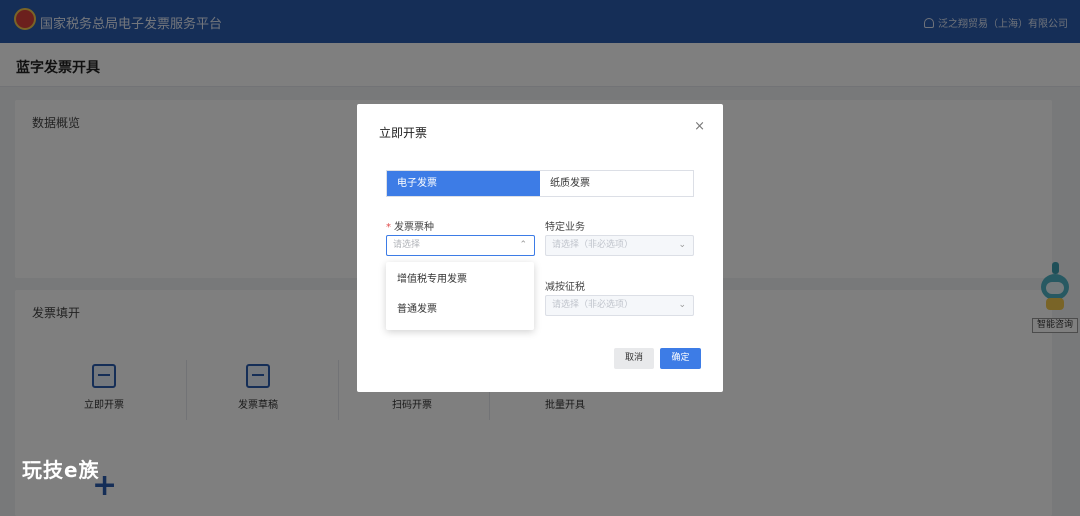  What do you see at coordinates (680, 358) in the screenshot?
I see `confirm-button: 确定` at bounding box center [680, 358].